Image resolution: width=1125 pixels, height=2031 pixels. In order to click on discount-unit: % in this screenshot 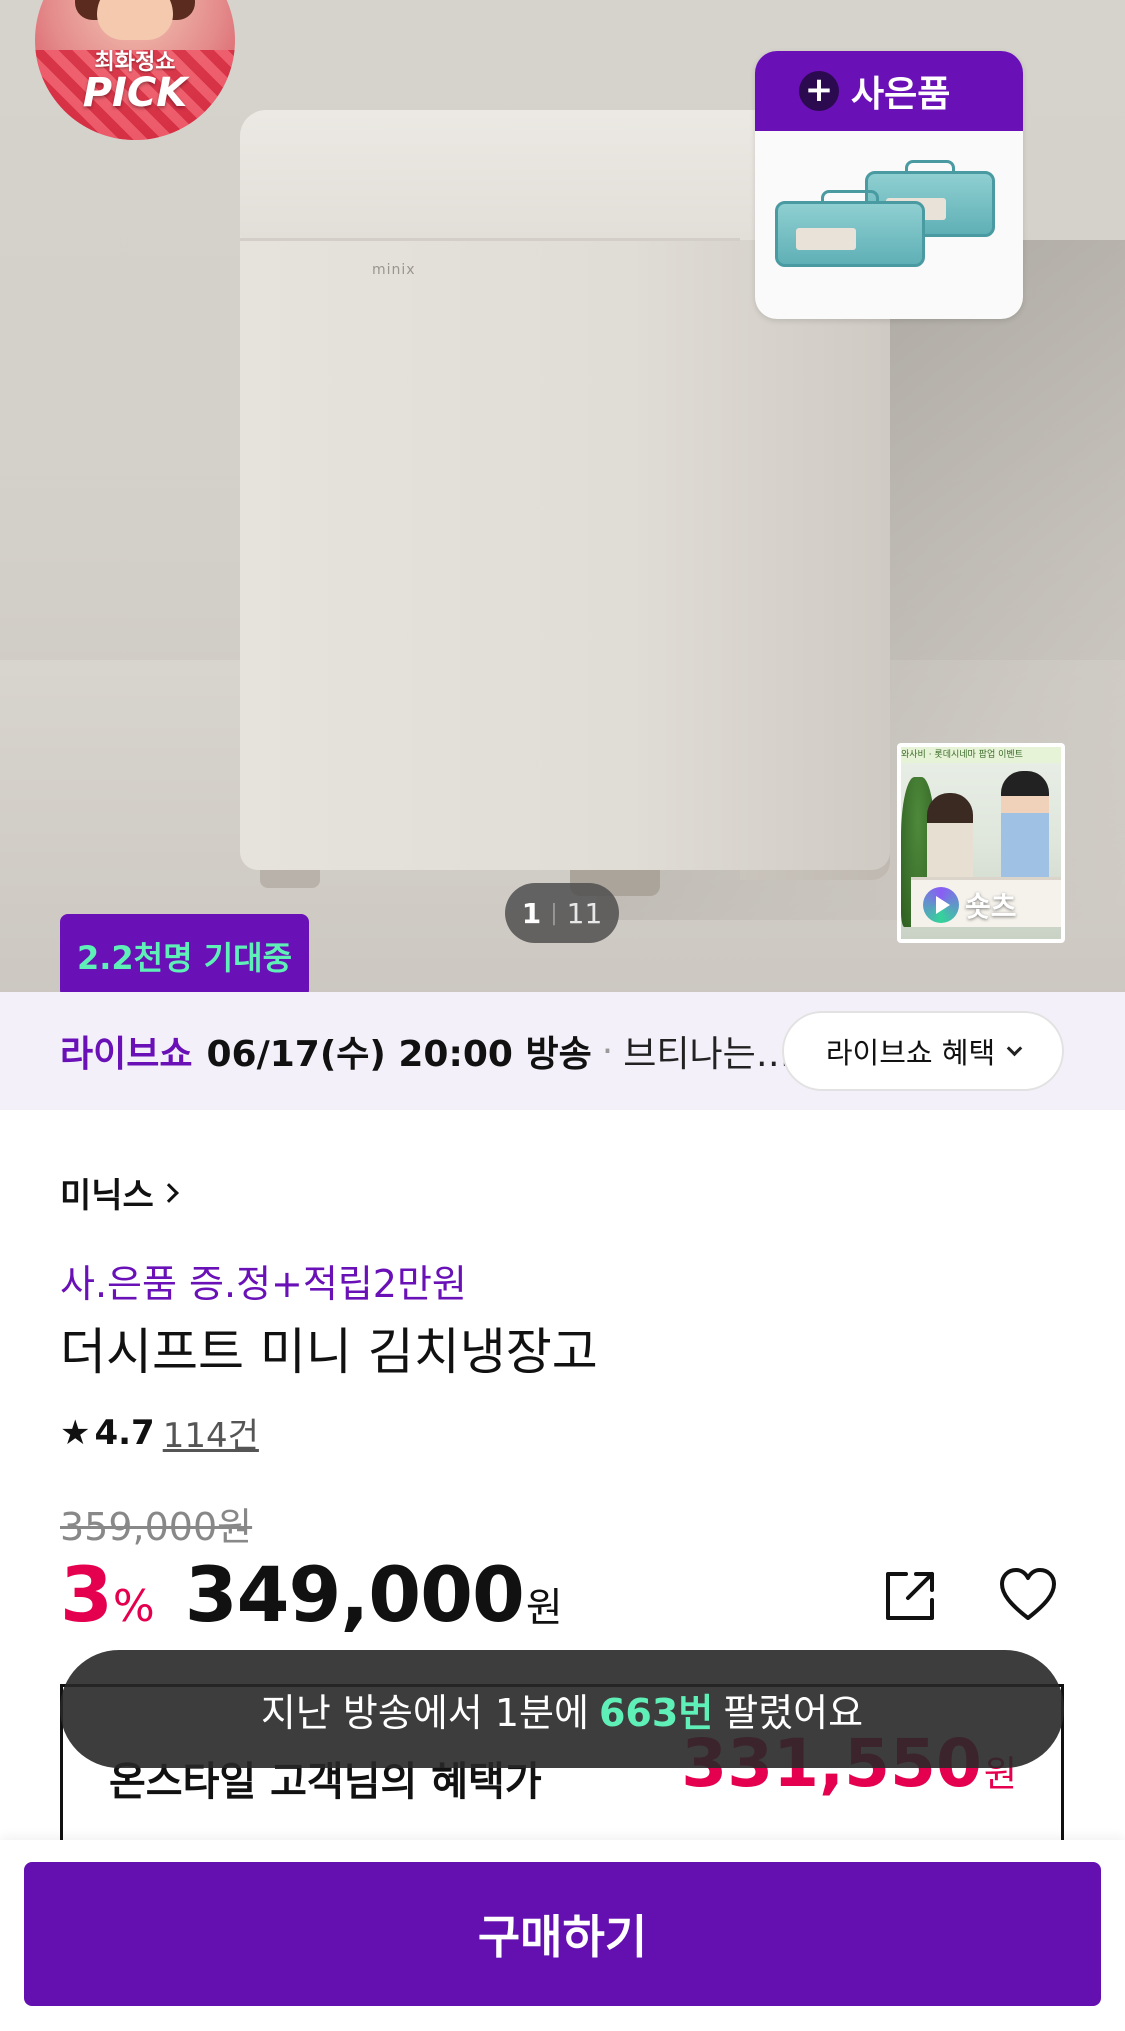, I will do `click(133, 1606)`.